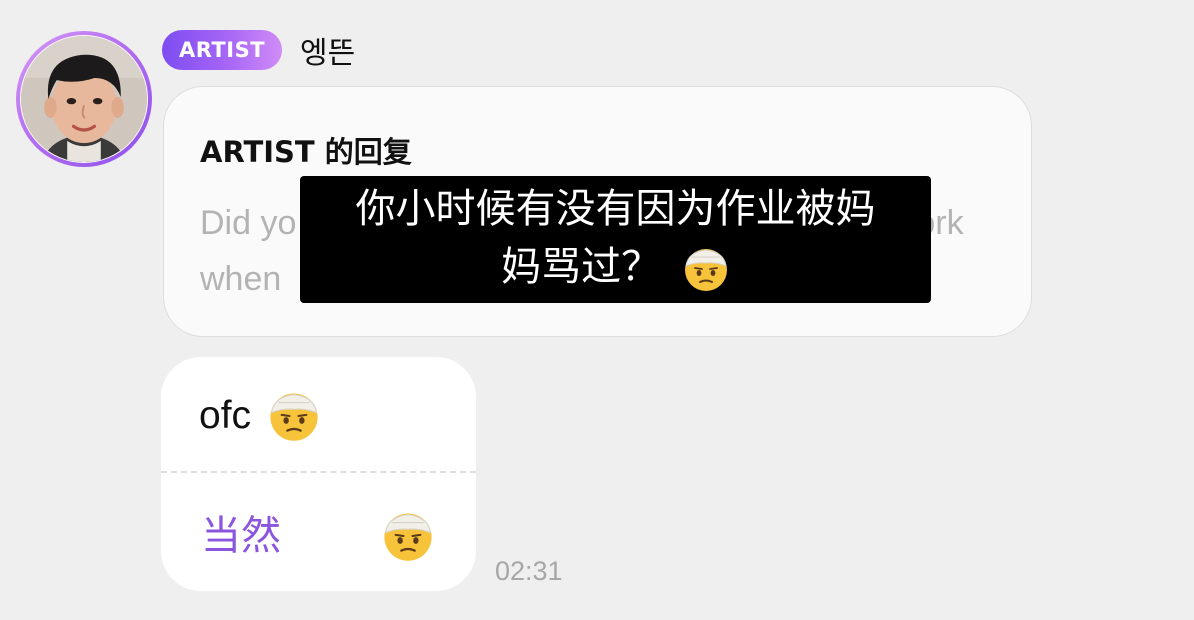 This screenshot has width=1194, height=620. Describe the element at coordinates (225, 415) in the screenshot. I see `message-original-text: ofc` at that location.